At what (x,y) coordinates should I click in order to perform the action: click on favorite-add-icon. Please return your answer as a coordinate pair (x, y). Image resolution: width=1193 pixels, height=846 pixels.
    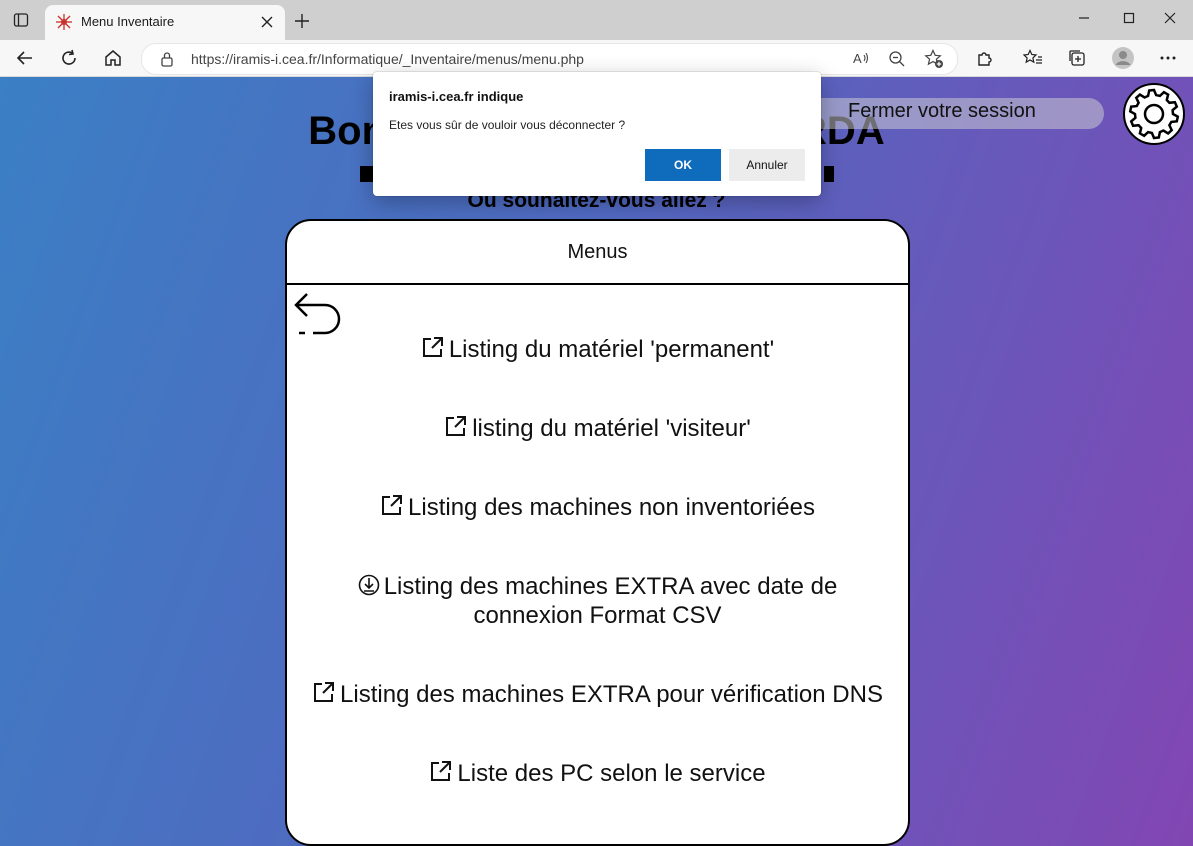
    Looking at the image, I should click on (934, 61).